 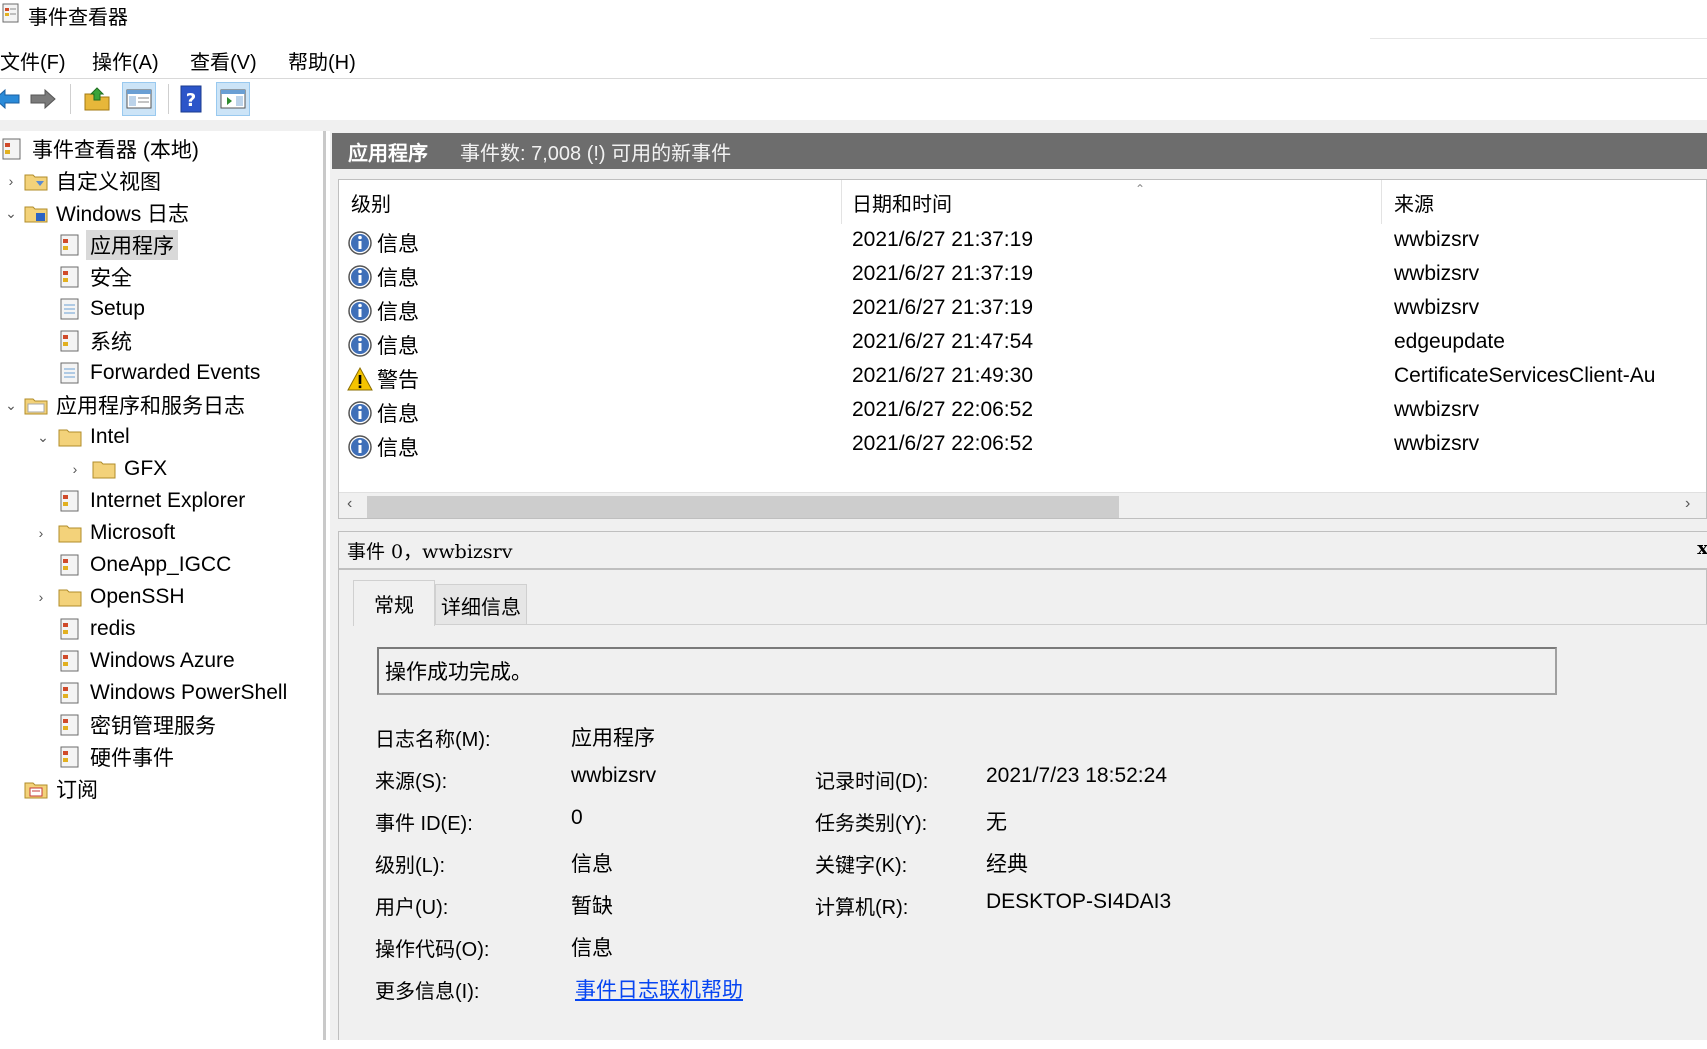 I want to click on toolbar-separator, so click(x=168, y=99).